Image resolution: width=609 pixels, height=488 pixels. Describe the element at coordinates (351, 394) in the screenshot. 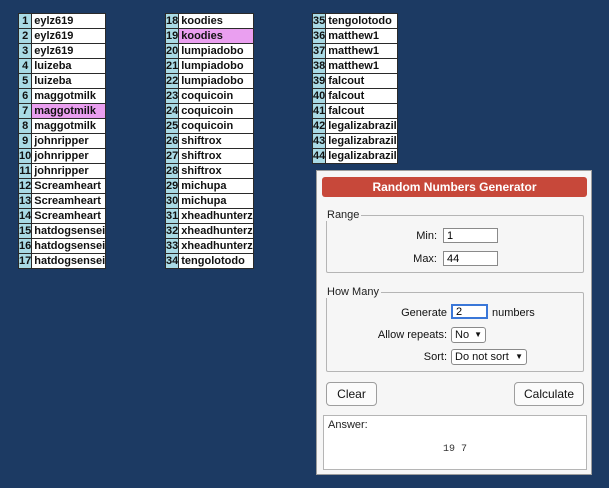

I see `clear-button: Clear` at that location.